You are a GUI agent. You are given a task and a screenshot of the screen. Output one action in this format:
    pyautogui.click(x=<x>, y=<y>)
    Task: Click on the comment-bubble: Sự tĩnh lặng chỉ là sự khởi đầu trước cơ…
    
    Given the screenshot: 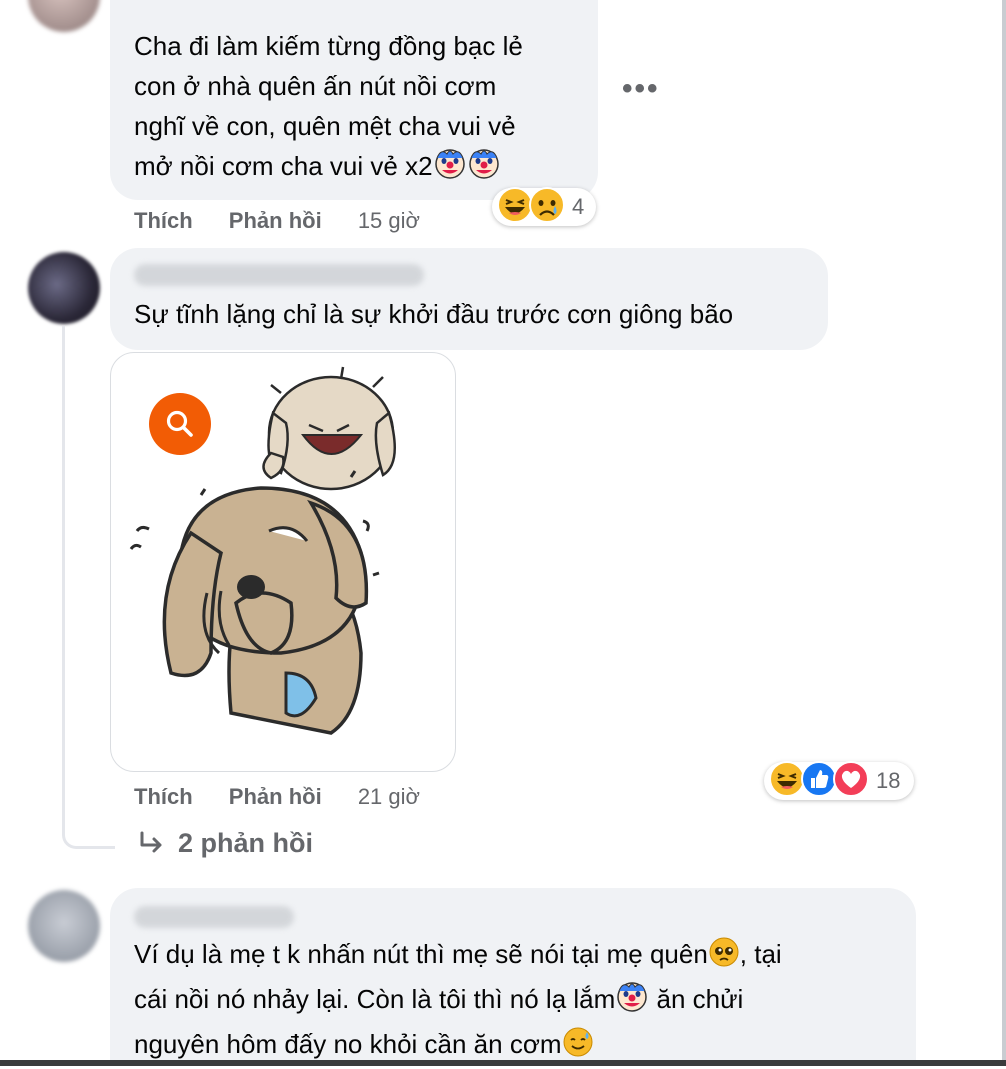 What is the action you would take?
    pyautogui.click(x=469, y=299)
    